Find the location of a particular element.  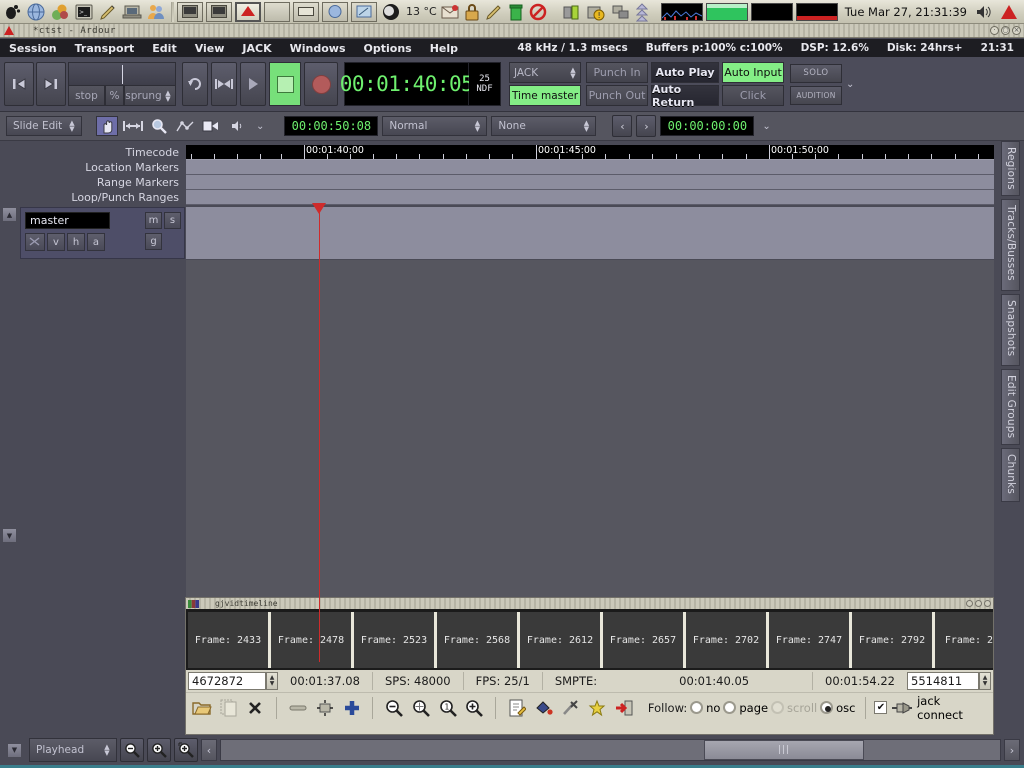

audition-tool-icon is located at coordinates (237, 126).